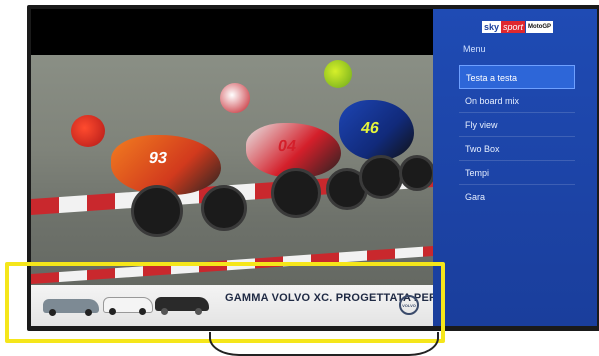 The image size is (599, 356). What do you see at coordinates (517, 101) in the screenshot?
I see `menu-item-on-board-mix: On board mix` at bounding box center [517, 101].